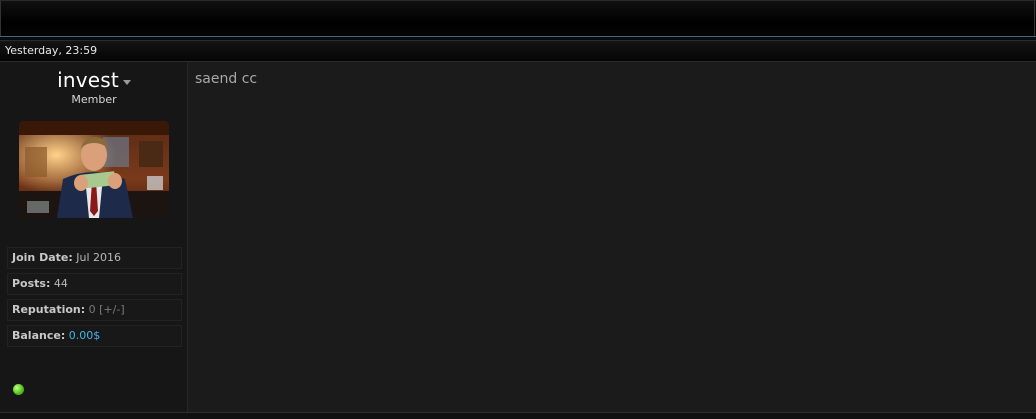 The image size is (1036, 419). What do you see at coordinates (88, 80) in the screenshot?
I see `username-link: invest` at bounding box center [88, 80].